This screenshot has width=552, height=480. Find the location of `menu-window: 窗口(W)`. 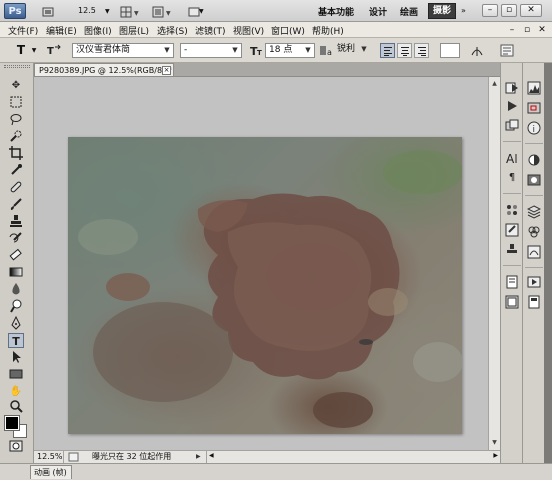

menu-window: 窗口(W) is located at coordinates (288, 30).